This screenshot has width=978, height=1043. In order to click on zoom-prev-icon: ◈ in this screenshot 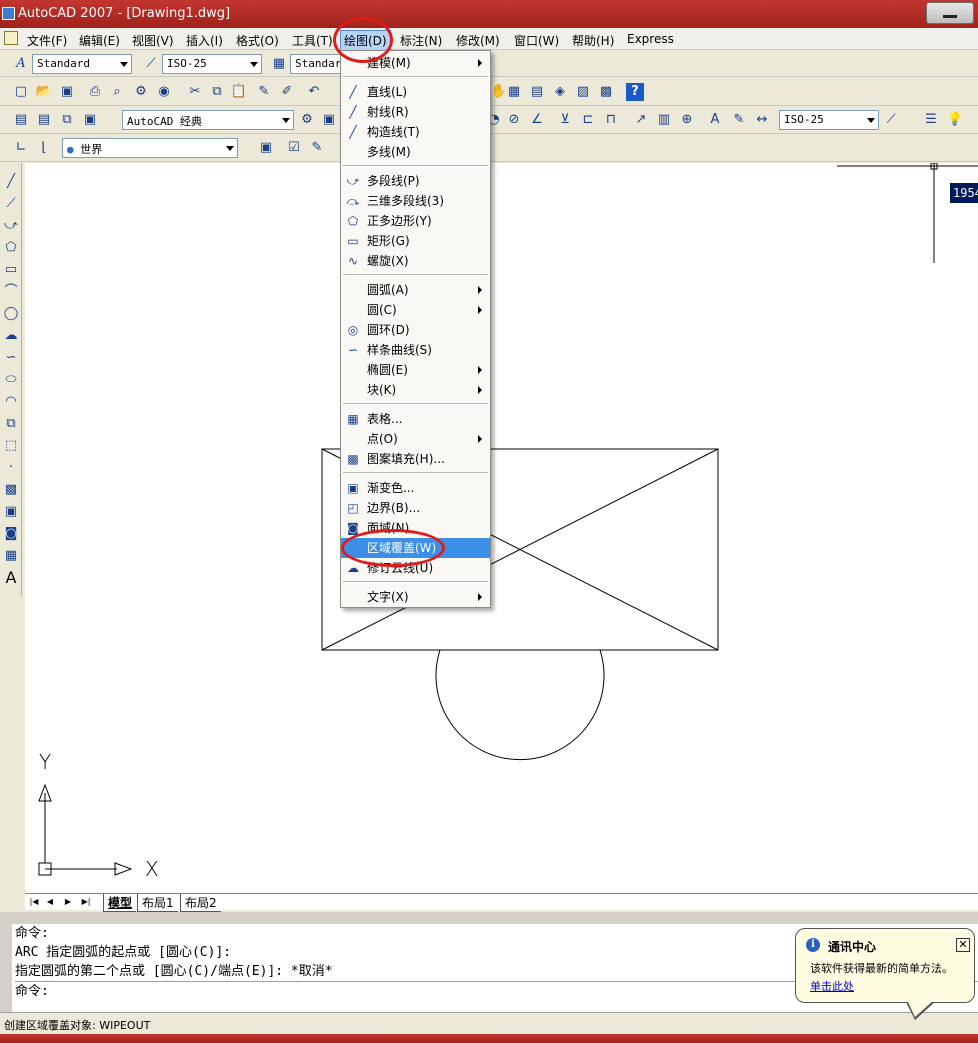, I will do `click(560, 92)`.